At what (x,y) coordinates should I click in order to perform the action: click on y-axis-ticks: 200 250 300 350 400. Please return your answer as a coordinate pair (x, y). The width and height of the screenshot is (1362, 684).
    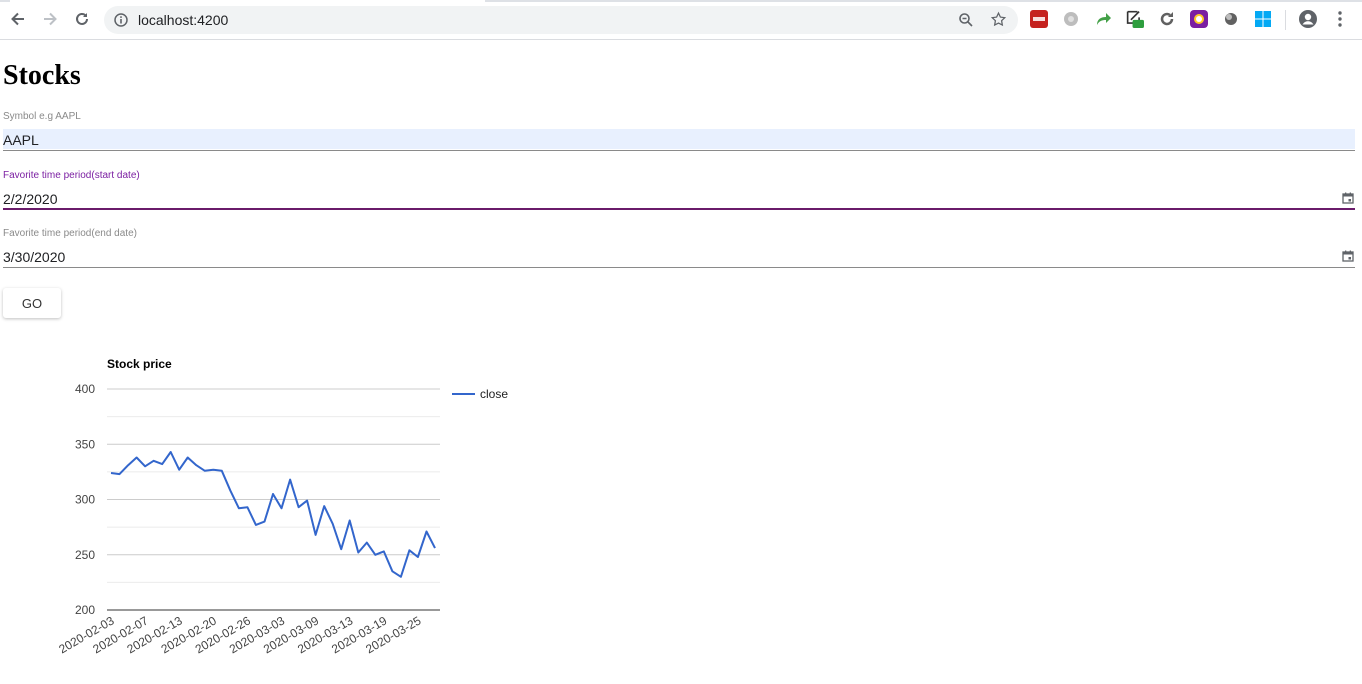
    Looking at the image, I should click on (85, 499).